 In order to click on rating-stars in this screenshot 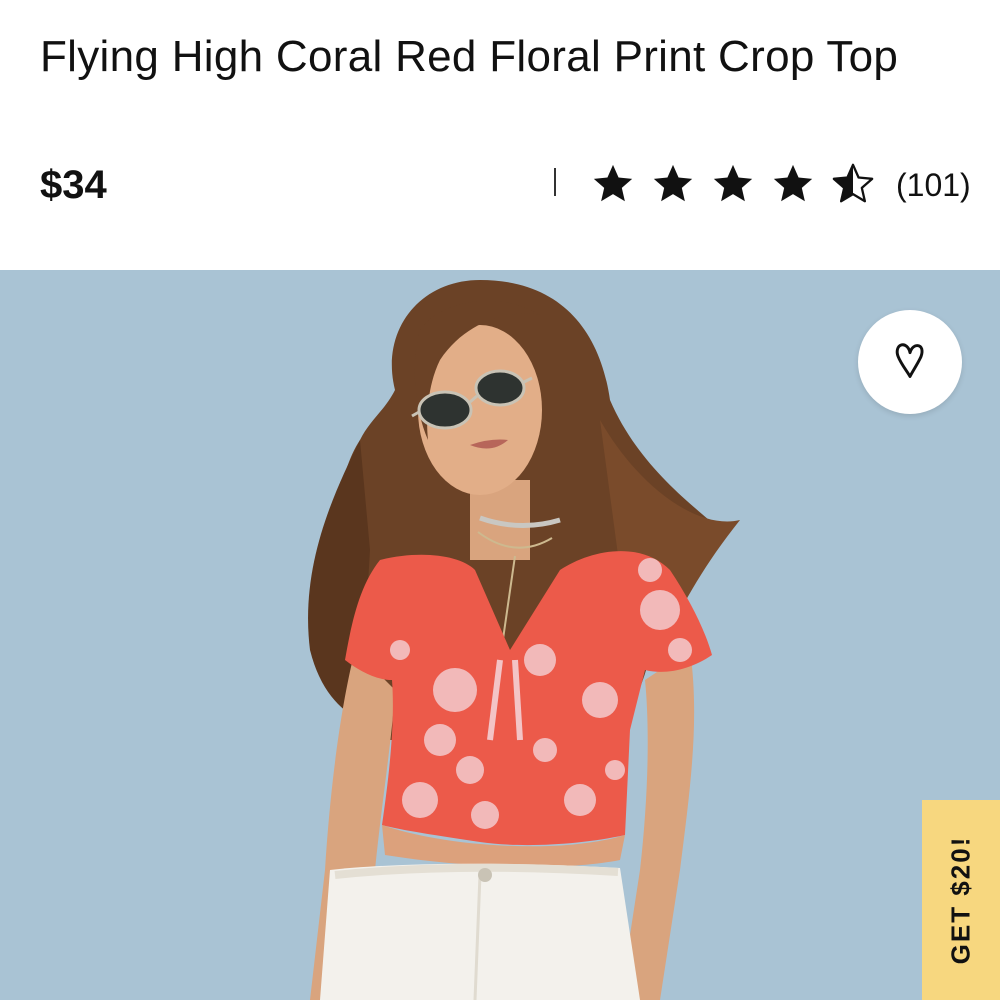, I will do `click(740, 184)`.